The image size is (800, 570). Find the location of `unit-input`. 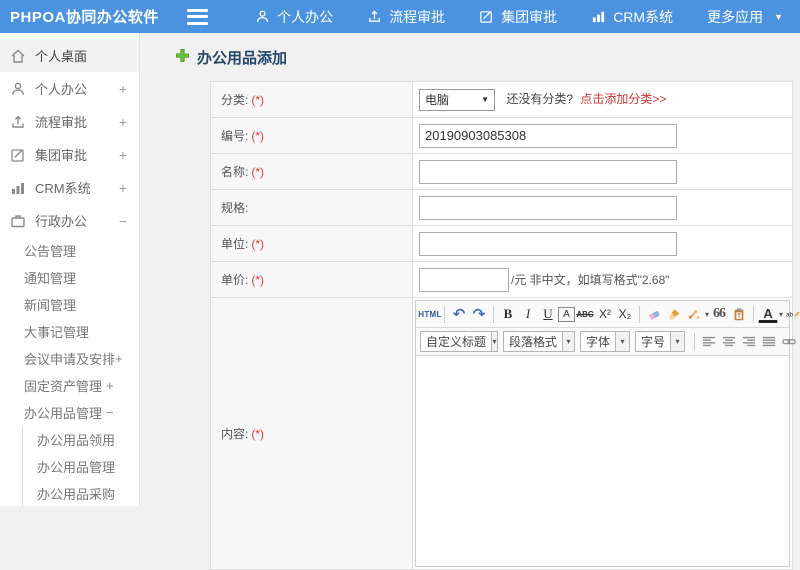

unit-input is located at coordinates (548, 244).